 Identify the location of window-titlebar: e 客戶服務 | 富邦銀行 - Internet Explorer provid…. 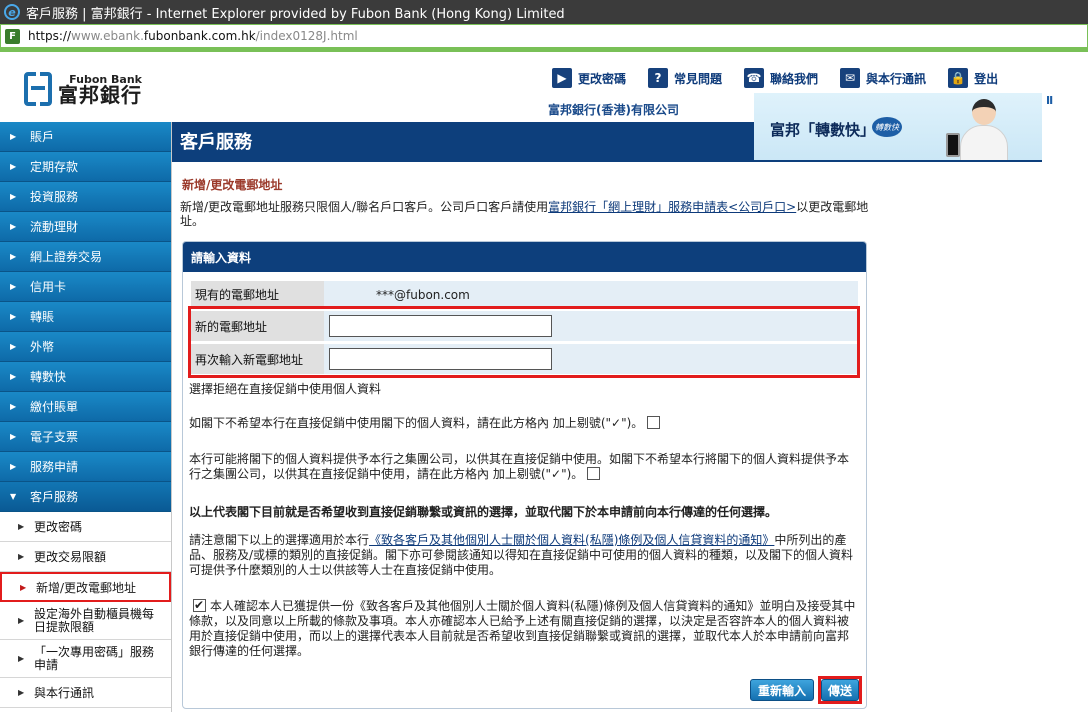
(544, 12).